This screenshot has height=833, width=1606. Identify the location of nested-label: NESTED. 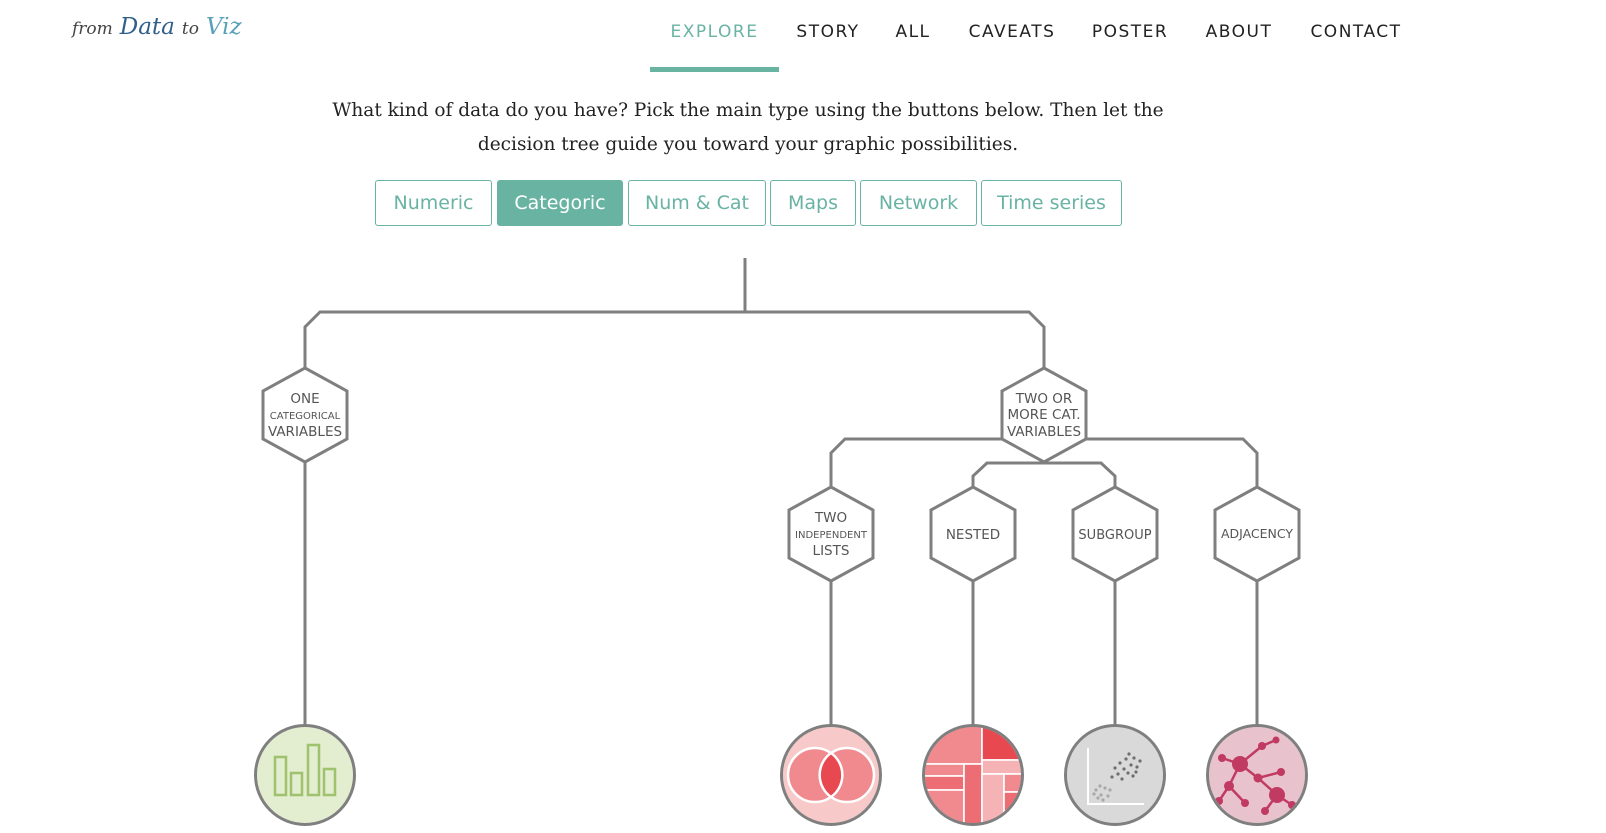
(973, 535).